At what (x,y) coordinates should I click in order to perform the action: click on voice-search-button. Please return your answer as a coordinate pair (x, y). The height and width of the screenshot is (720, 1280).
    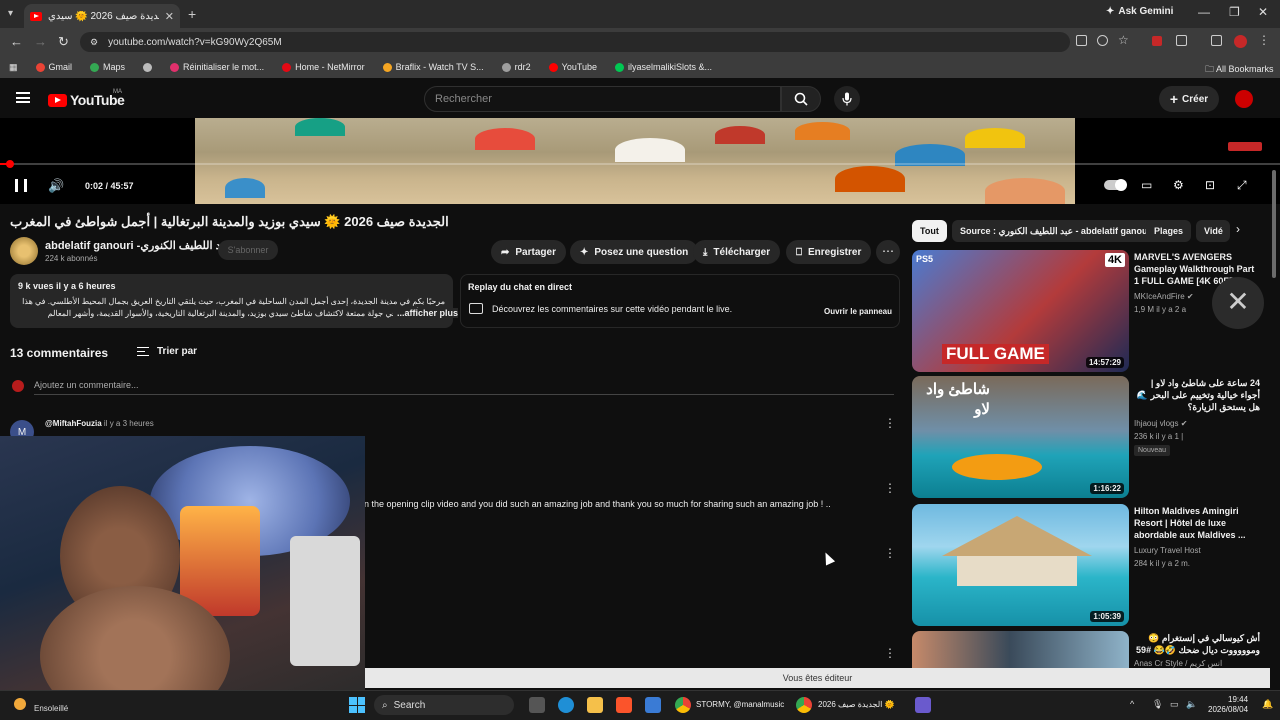
    Looking at the image, I should click on (847, 99).